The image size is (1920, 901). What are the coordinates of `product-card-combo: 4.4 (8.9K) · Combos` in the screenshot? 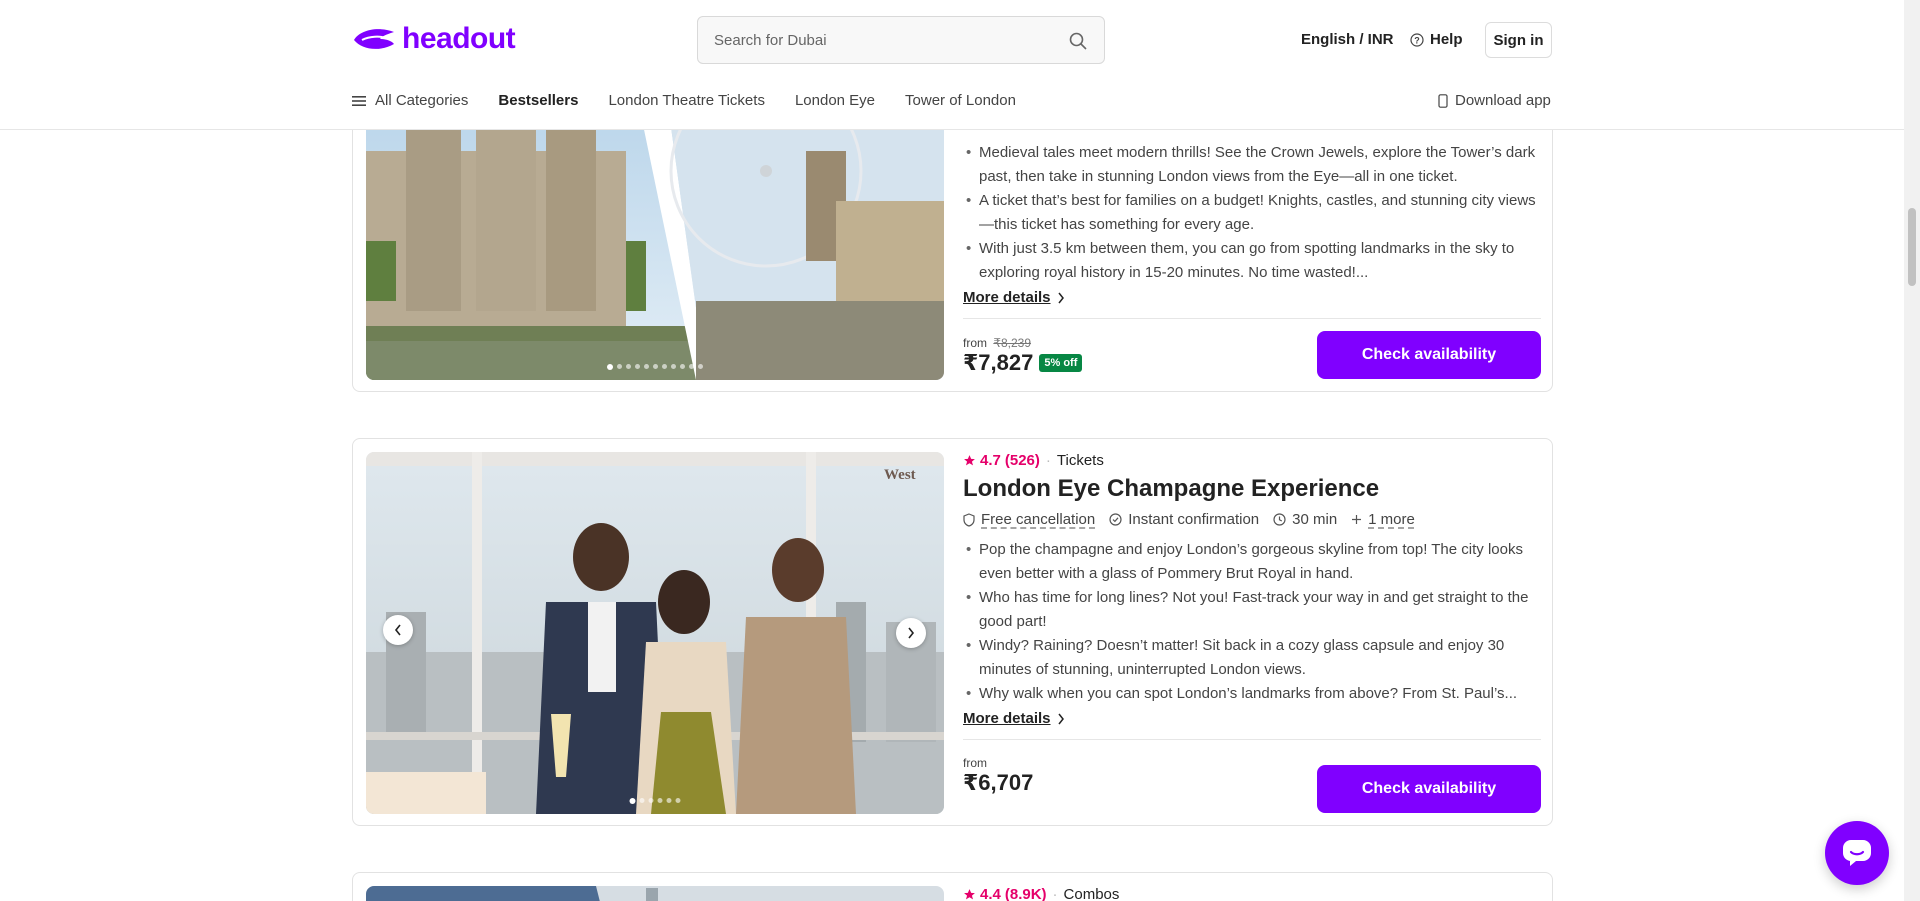 It's located at (952, 886).